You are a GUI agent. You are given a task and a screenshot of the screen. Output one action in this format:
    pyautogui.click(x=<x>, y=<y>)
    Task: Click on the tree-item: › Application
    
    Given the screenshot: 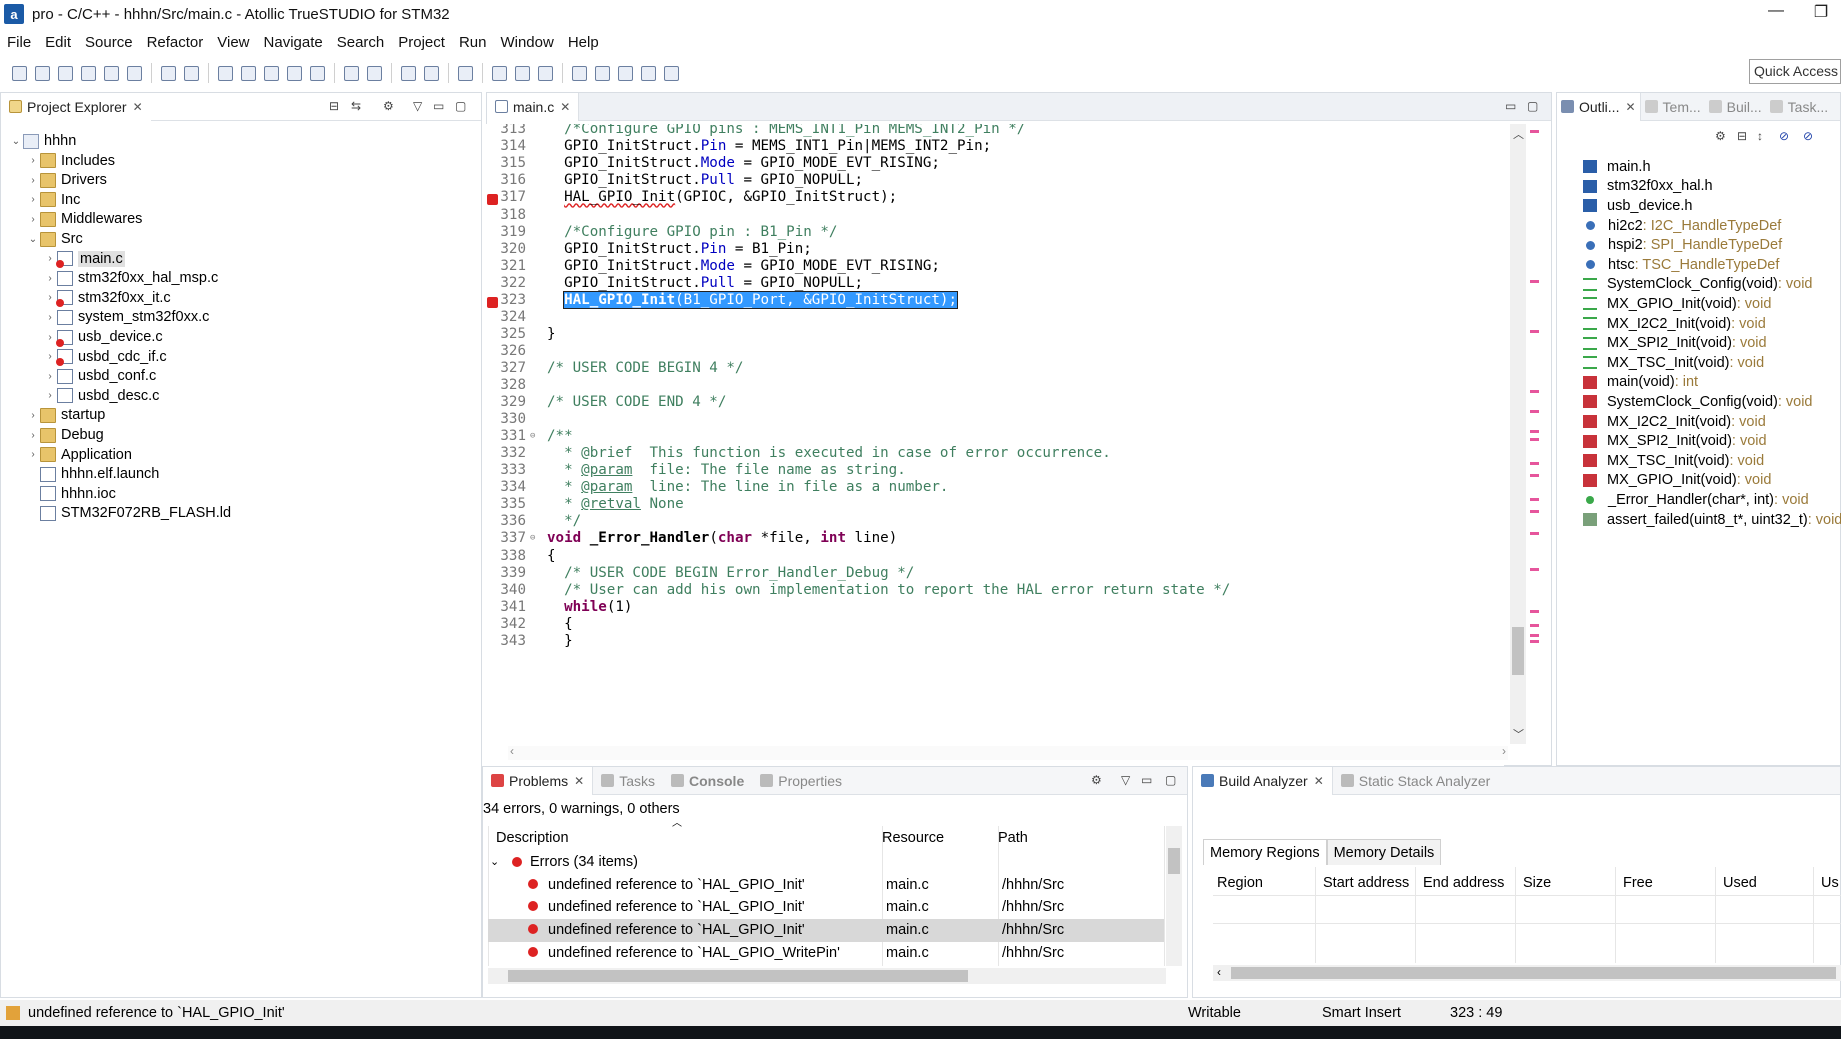 What is the action you would take?
    pyautogui.click(x=79, y=455)
    